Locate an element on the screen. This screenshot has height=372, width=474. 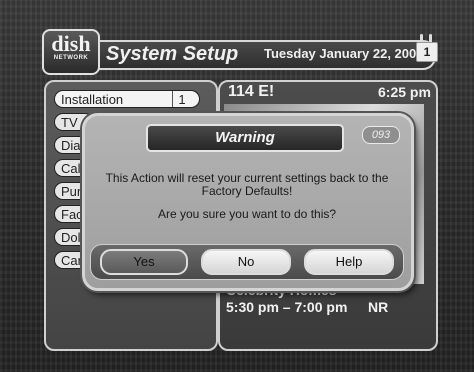
help-button: Help is located at coordinates (349, 262).